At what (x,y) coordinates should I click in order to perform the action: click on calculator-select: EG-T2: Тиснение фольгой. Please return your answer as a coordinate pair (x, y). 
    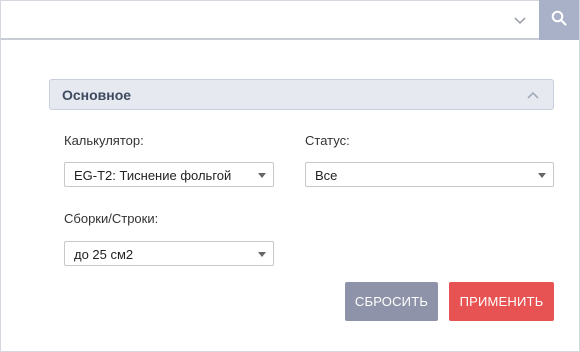
    Looking at the image, I should click on (169, 174).